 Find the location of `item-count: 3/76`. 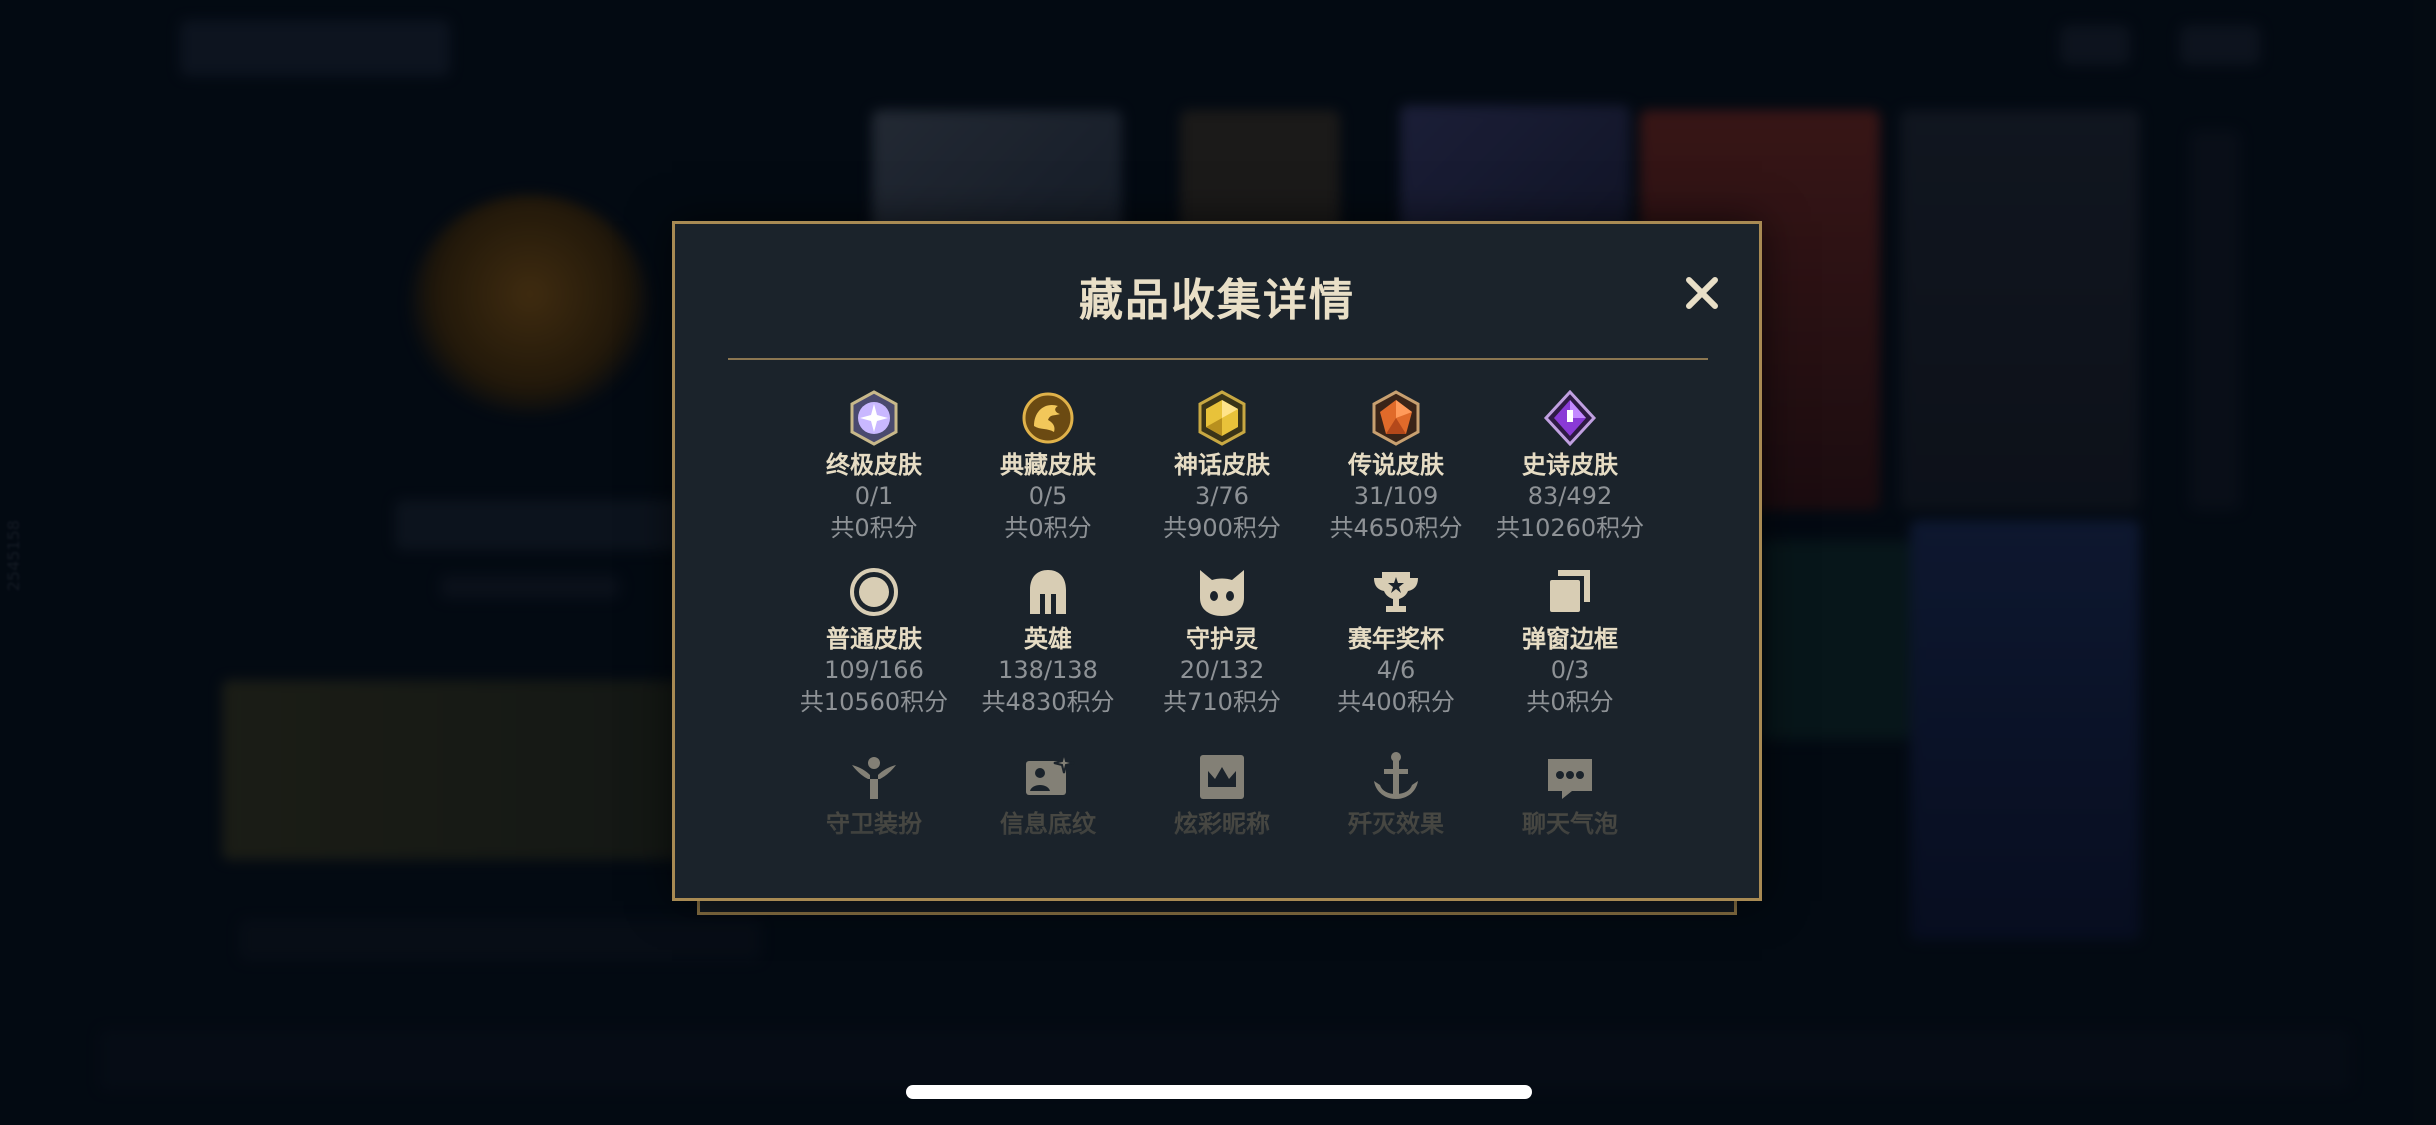

item-count: 3/76 is located at coordinates (1222, 496).